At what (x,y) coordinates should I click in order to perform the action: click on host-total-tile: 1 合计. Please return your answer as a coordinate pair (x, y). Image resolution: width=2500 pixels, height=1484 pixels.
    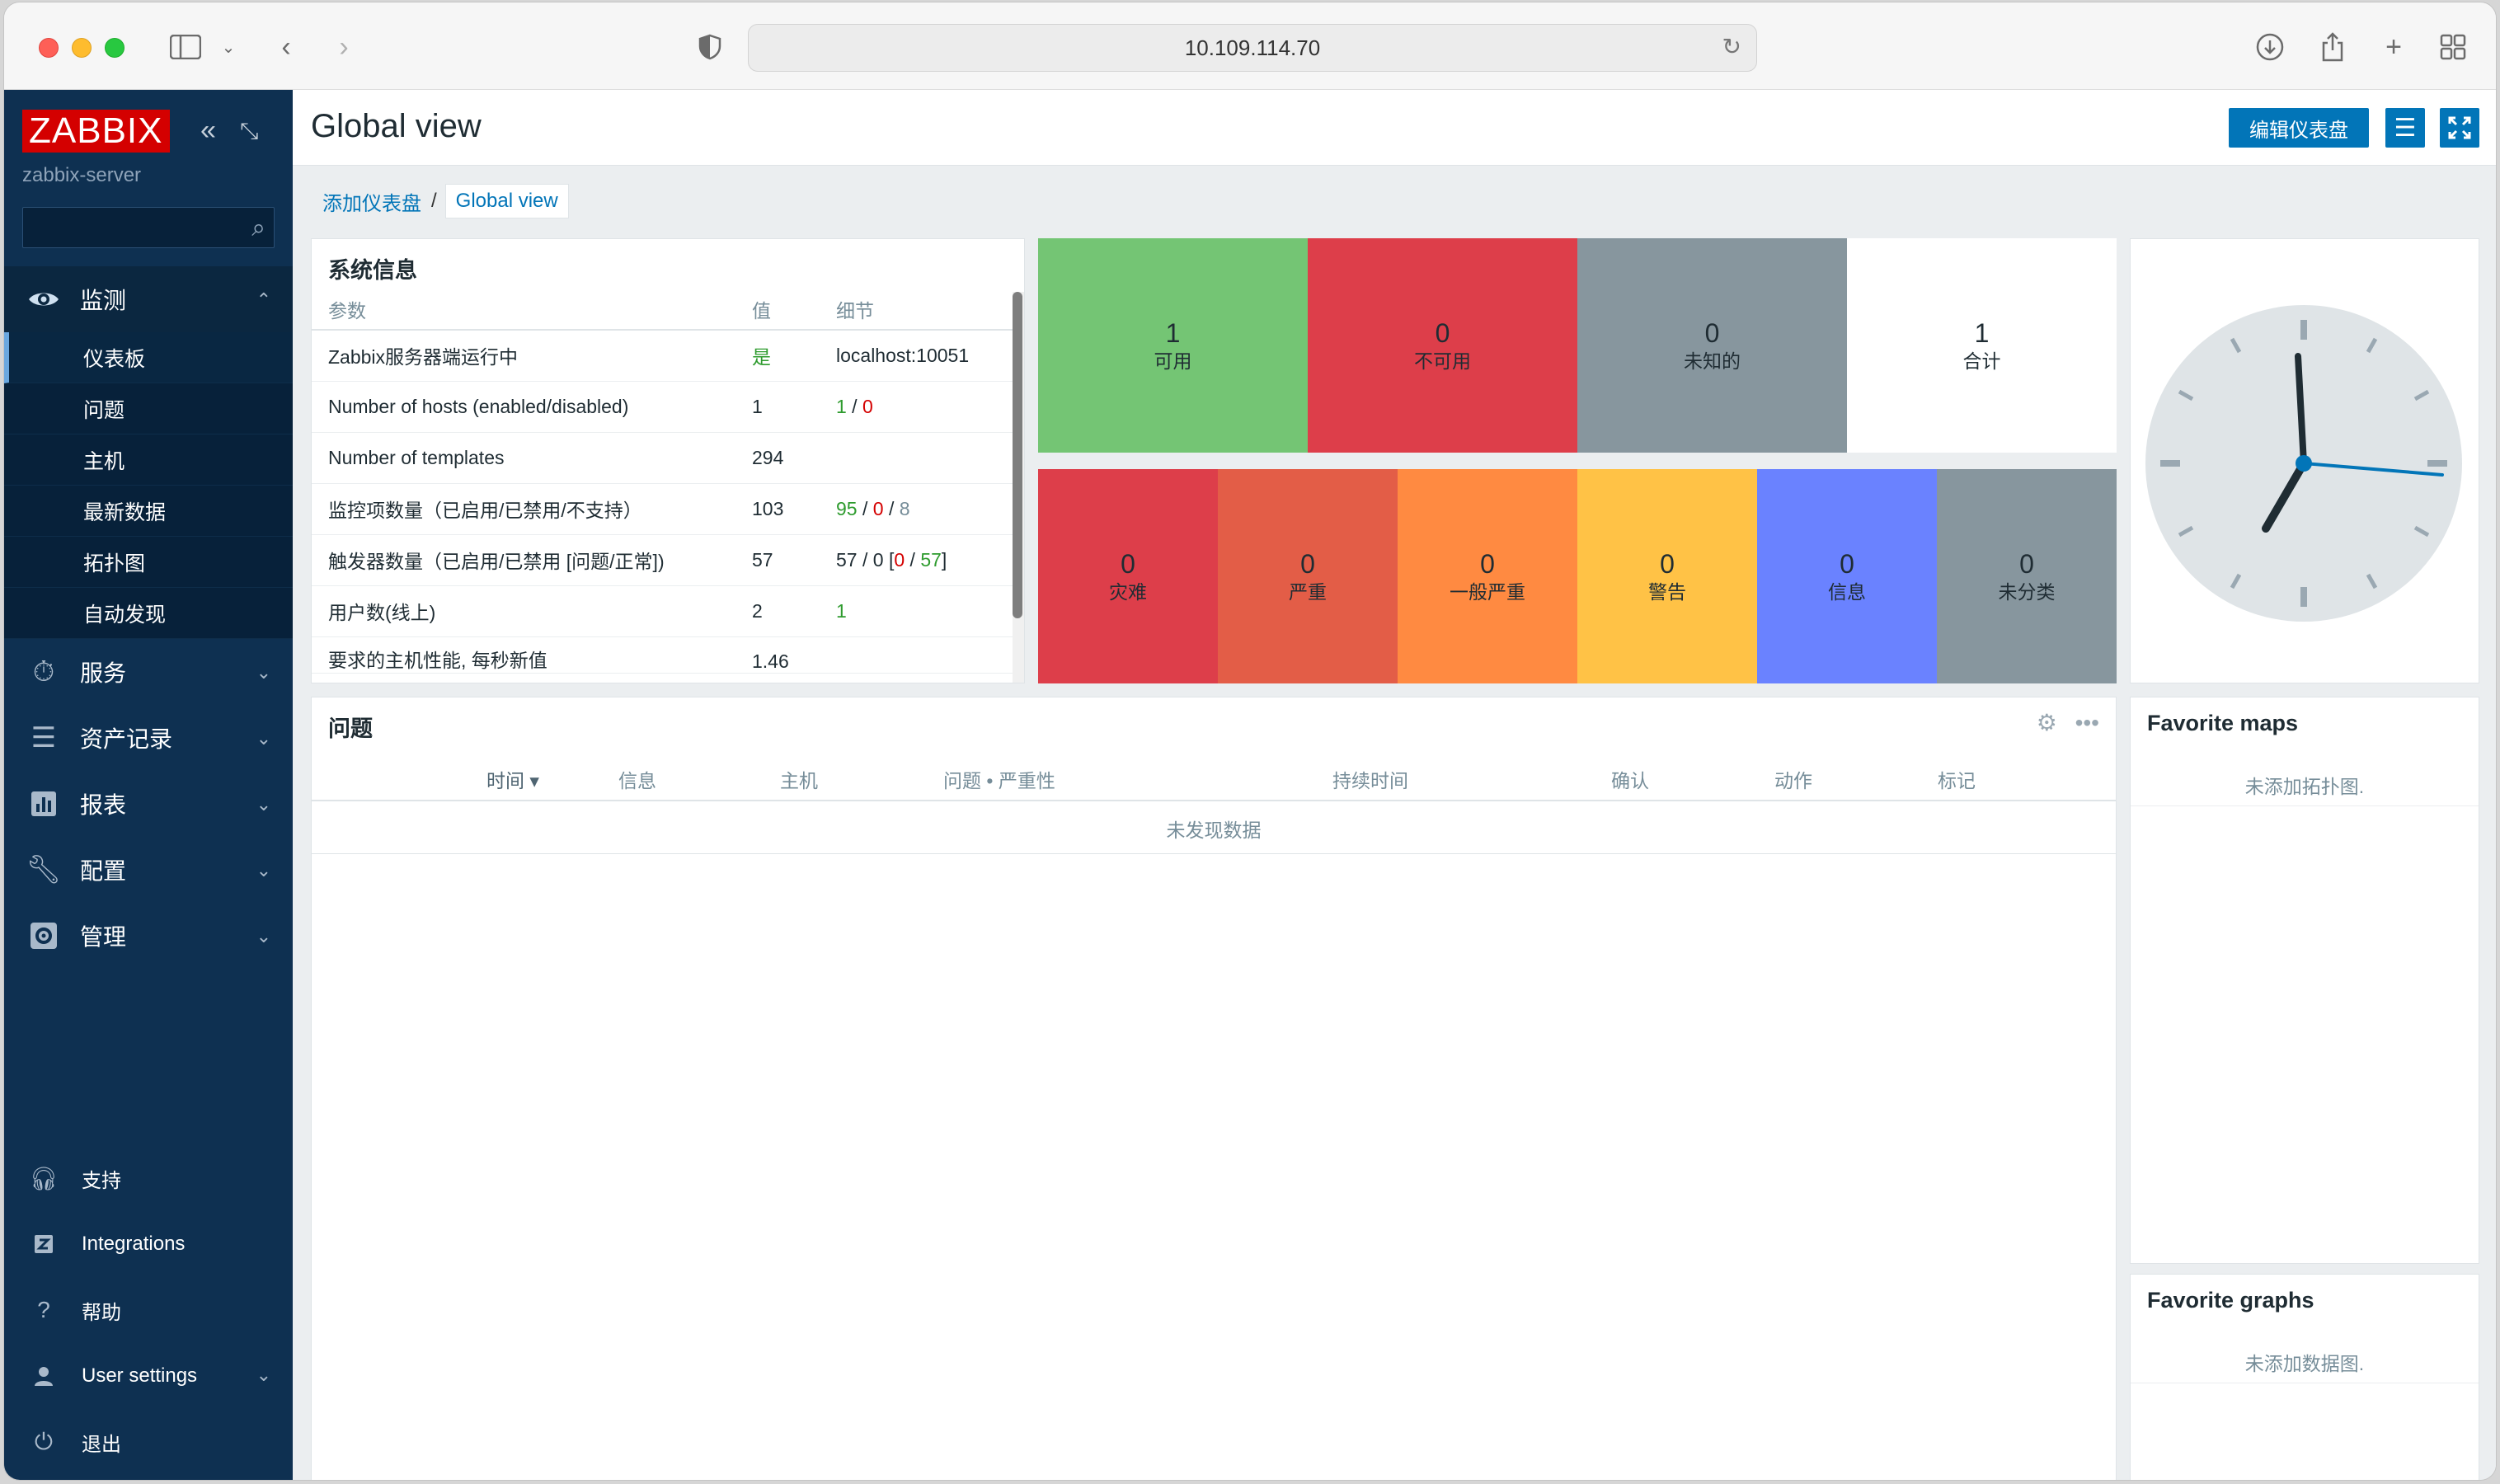
    Looking at the image, I should click on (1982, 345).